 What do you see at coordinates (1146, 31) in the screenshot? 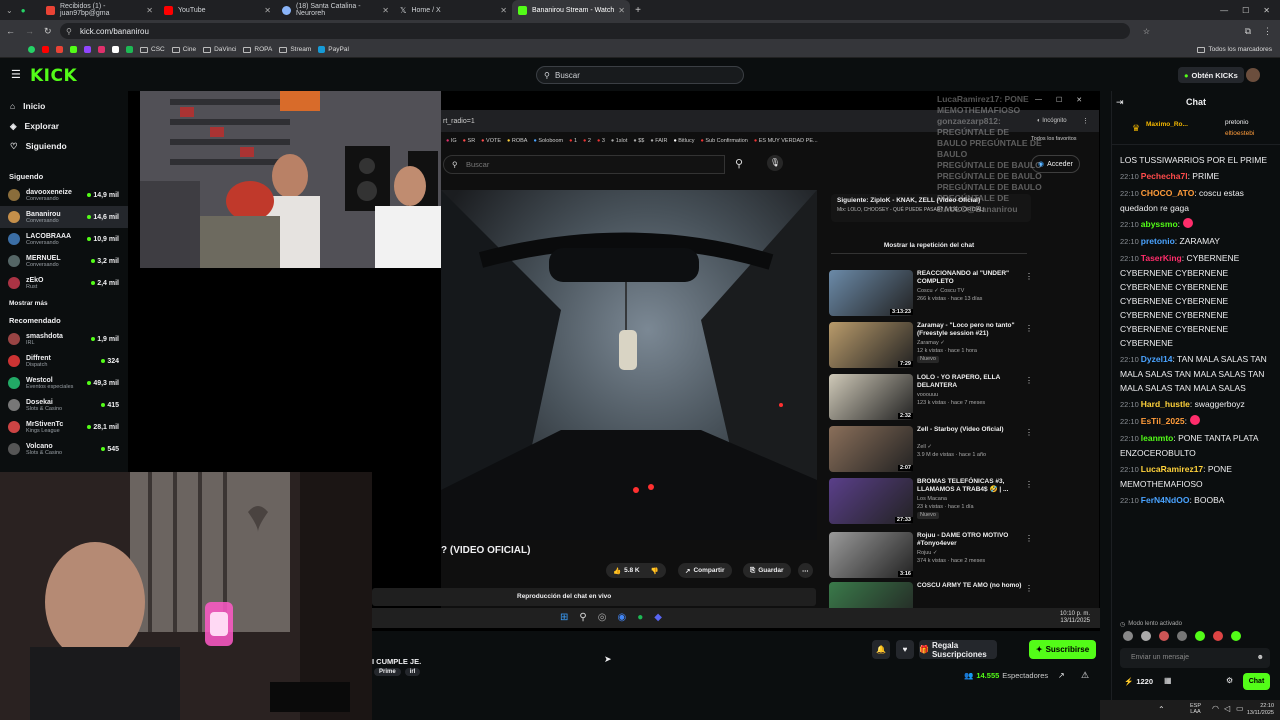
I see `bookmark-star-icon: ☆` at bounding box center [1146, 31].